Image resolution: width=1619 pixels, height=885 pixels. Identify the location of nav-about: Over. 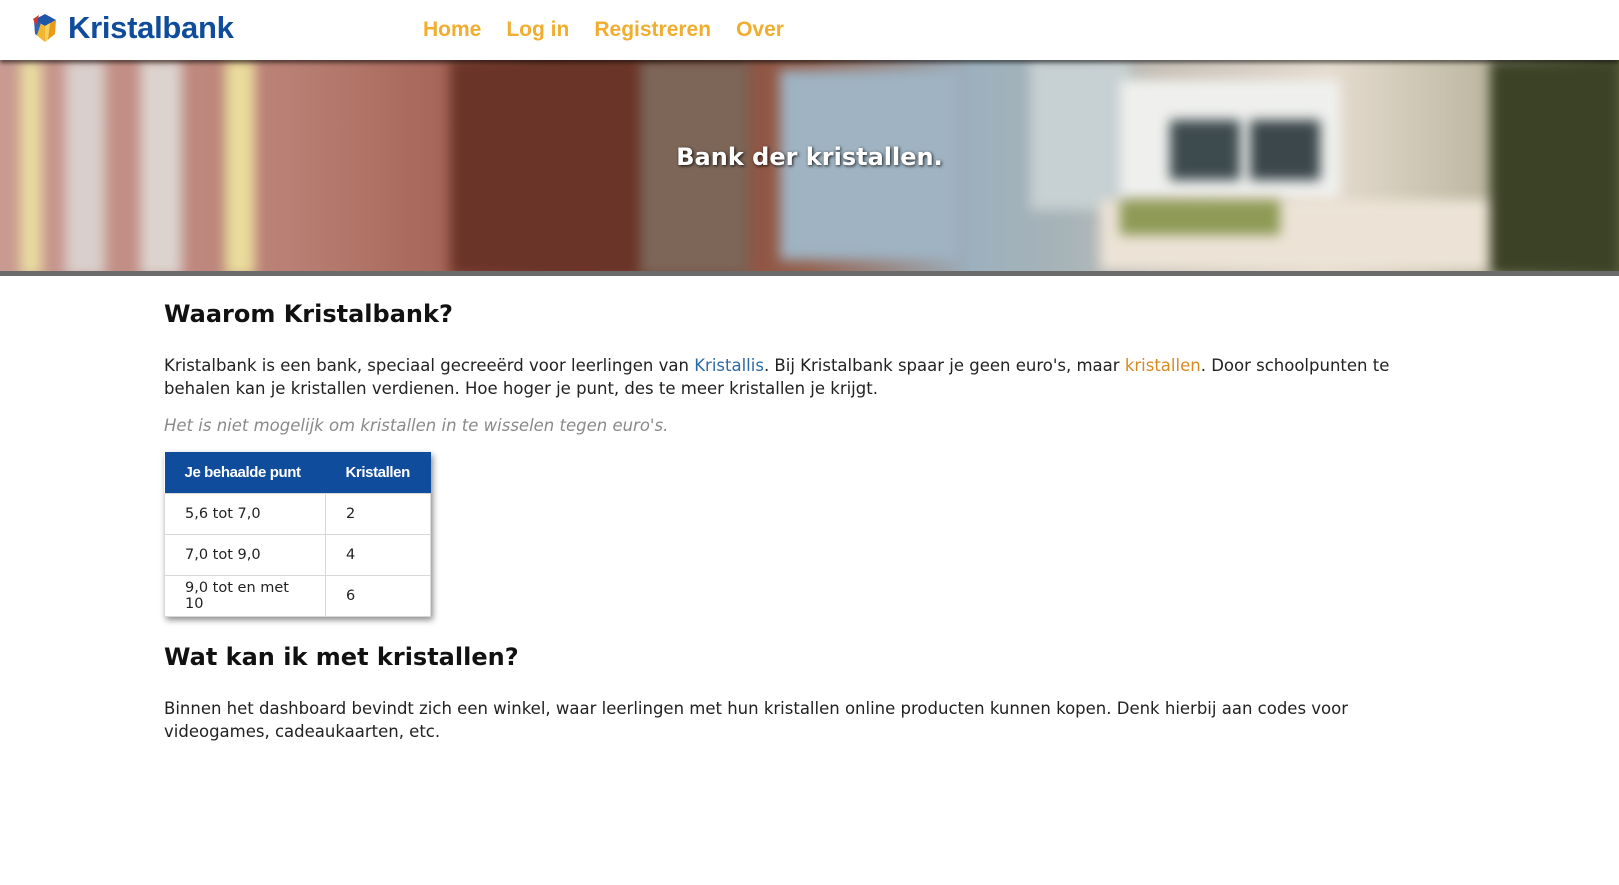
(760, 30).